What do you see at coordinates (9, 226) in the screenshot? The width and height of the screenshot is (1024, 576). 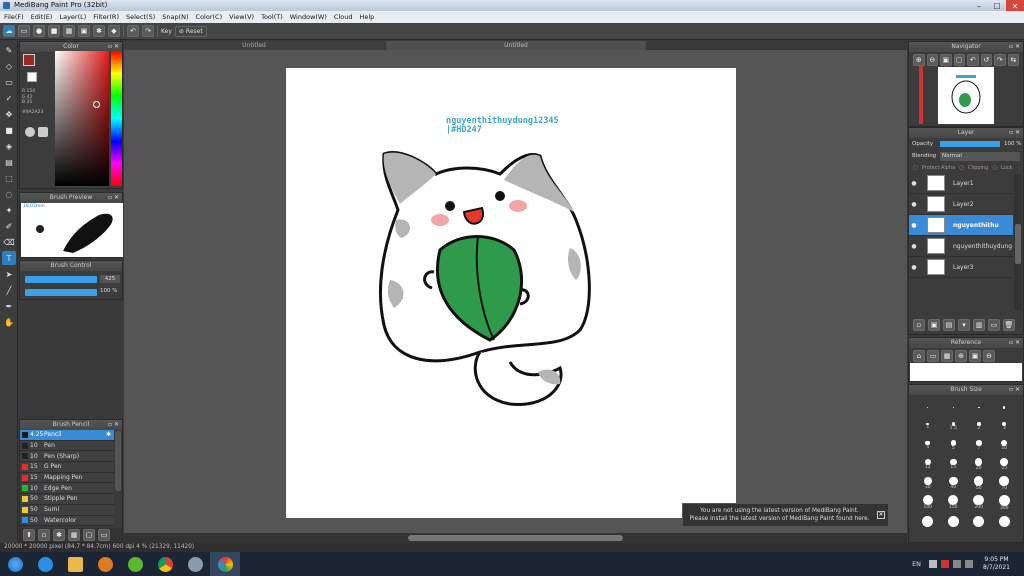 I see `select-pen-tool-icon: ✐` at bounding box center [9, 226].